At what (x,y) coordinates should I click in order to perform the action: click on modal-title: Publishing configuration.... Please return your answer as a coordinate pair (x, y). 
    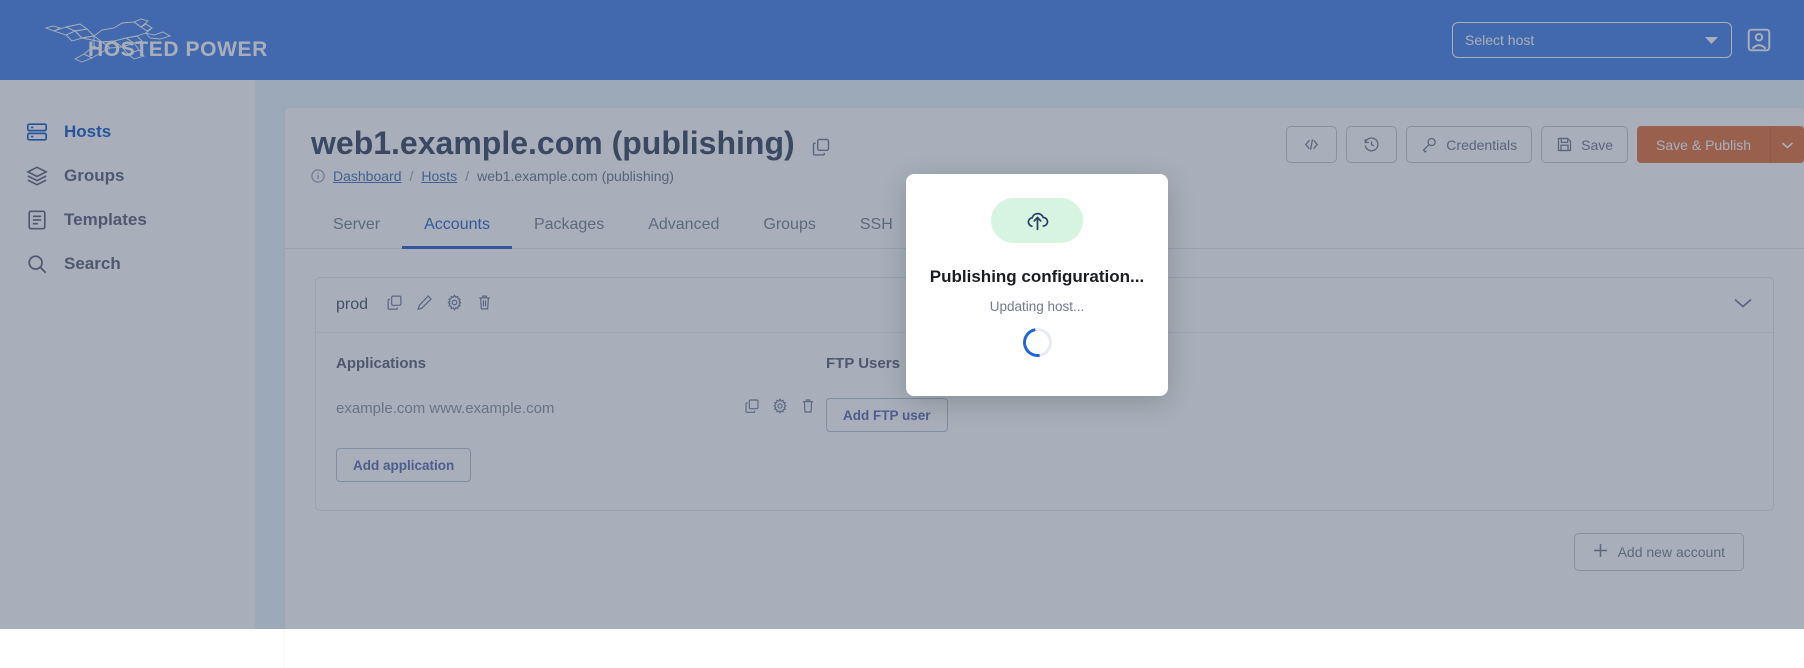
    Looking at the image, I should click on (1037, 276).